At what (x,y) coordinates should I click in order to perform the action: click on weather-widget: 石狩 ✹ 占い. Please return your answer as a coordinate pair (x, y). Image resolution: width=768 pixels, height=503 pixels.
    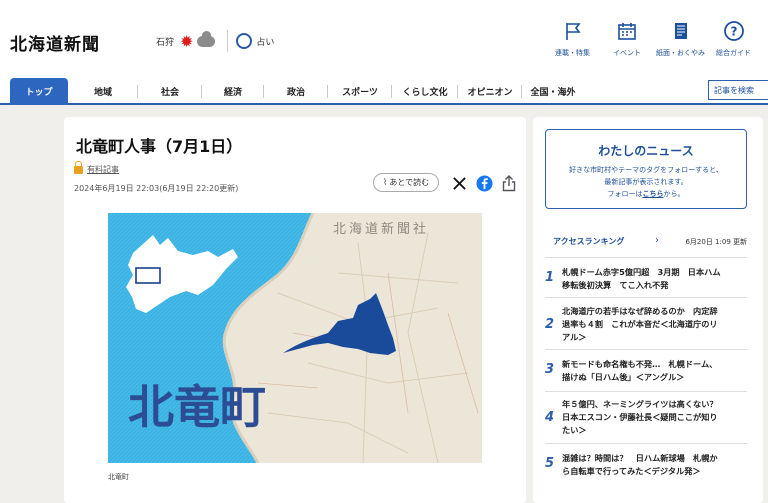
    Looking at the image, I should click on (215, 41).